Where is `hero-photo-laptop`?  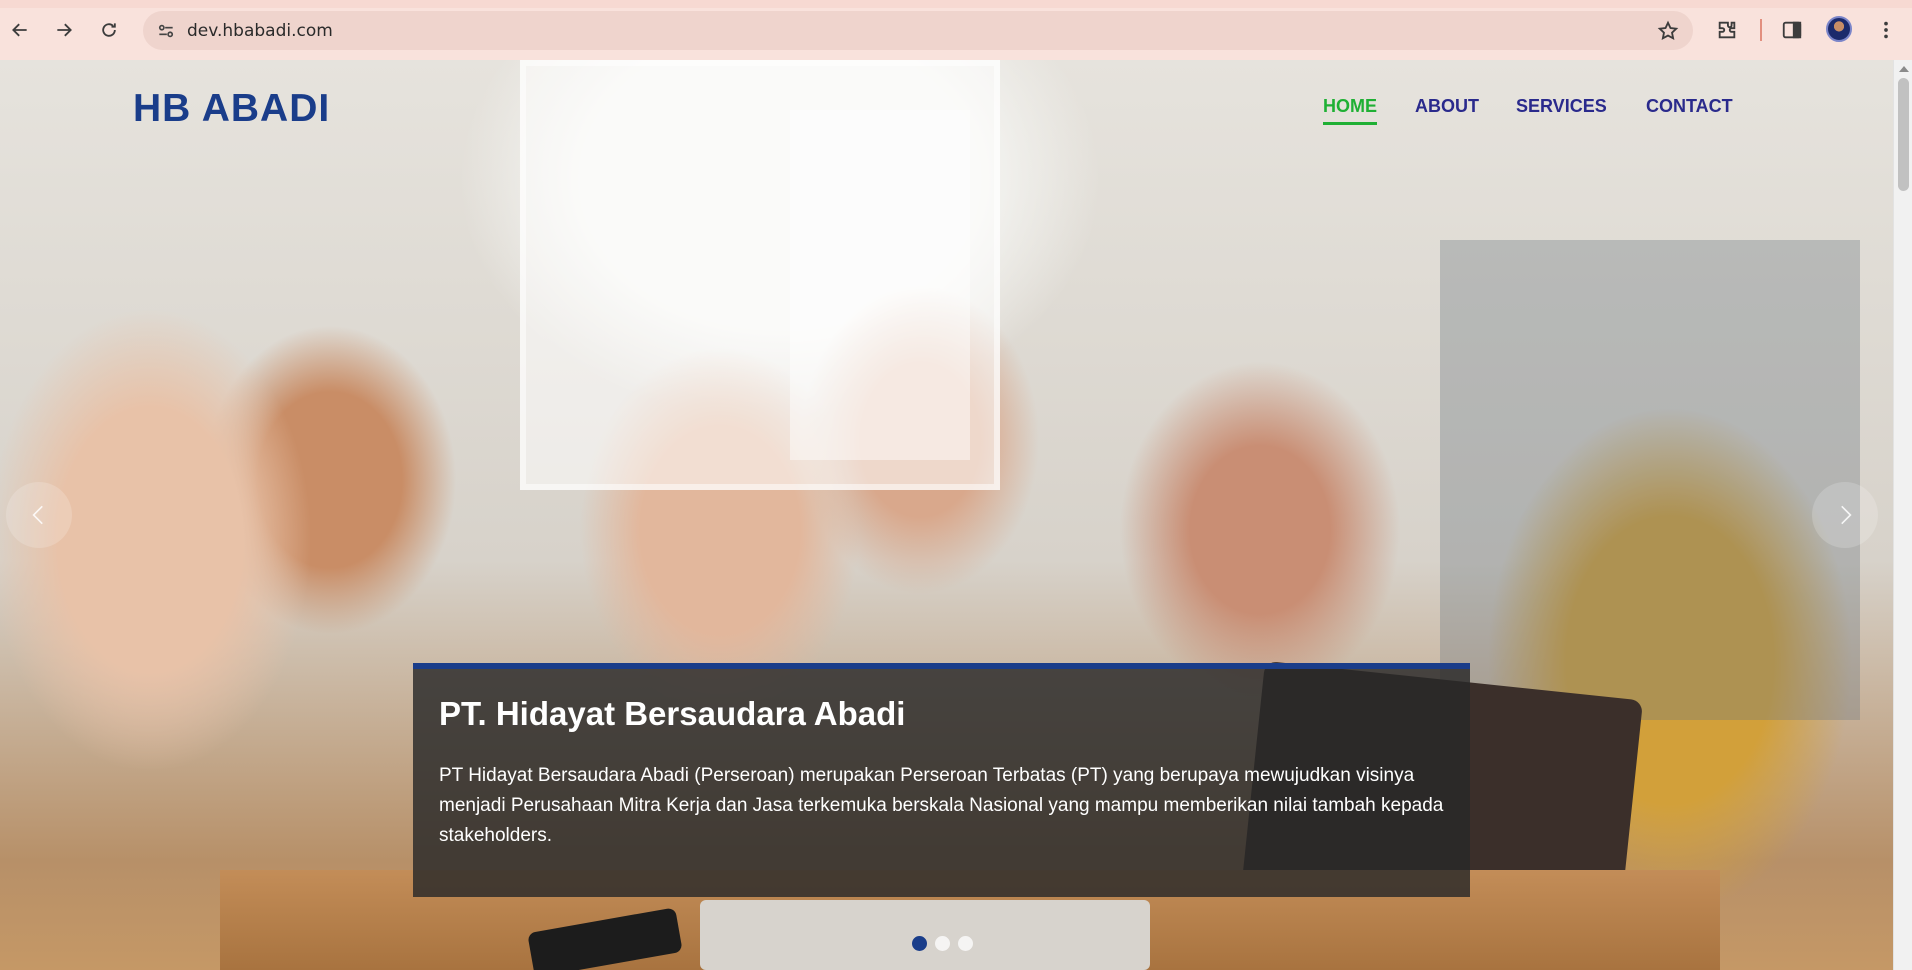 hero-photo-laptop is located at coordinates (925, 935).